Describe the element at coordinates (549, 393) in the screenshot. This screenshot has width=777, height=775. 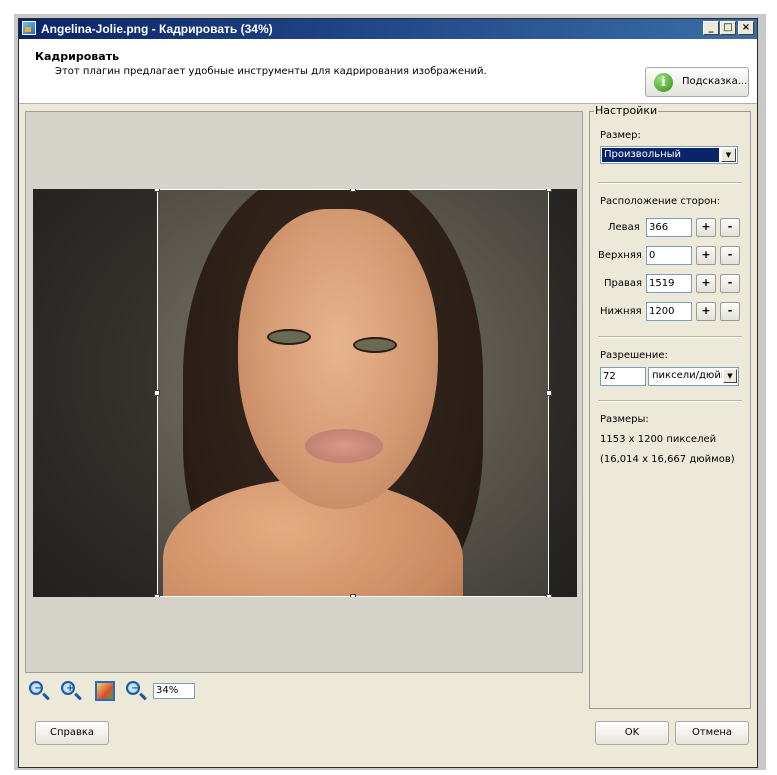
I see `crop-handle-right` at that location.